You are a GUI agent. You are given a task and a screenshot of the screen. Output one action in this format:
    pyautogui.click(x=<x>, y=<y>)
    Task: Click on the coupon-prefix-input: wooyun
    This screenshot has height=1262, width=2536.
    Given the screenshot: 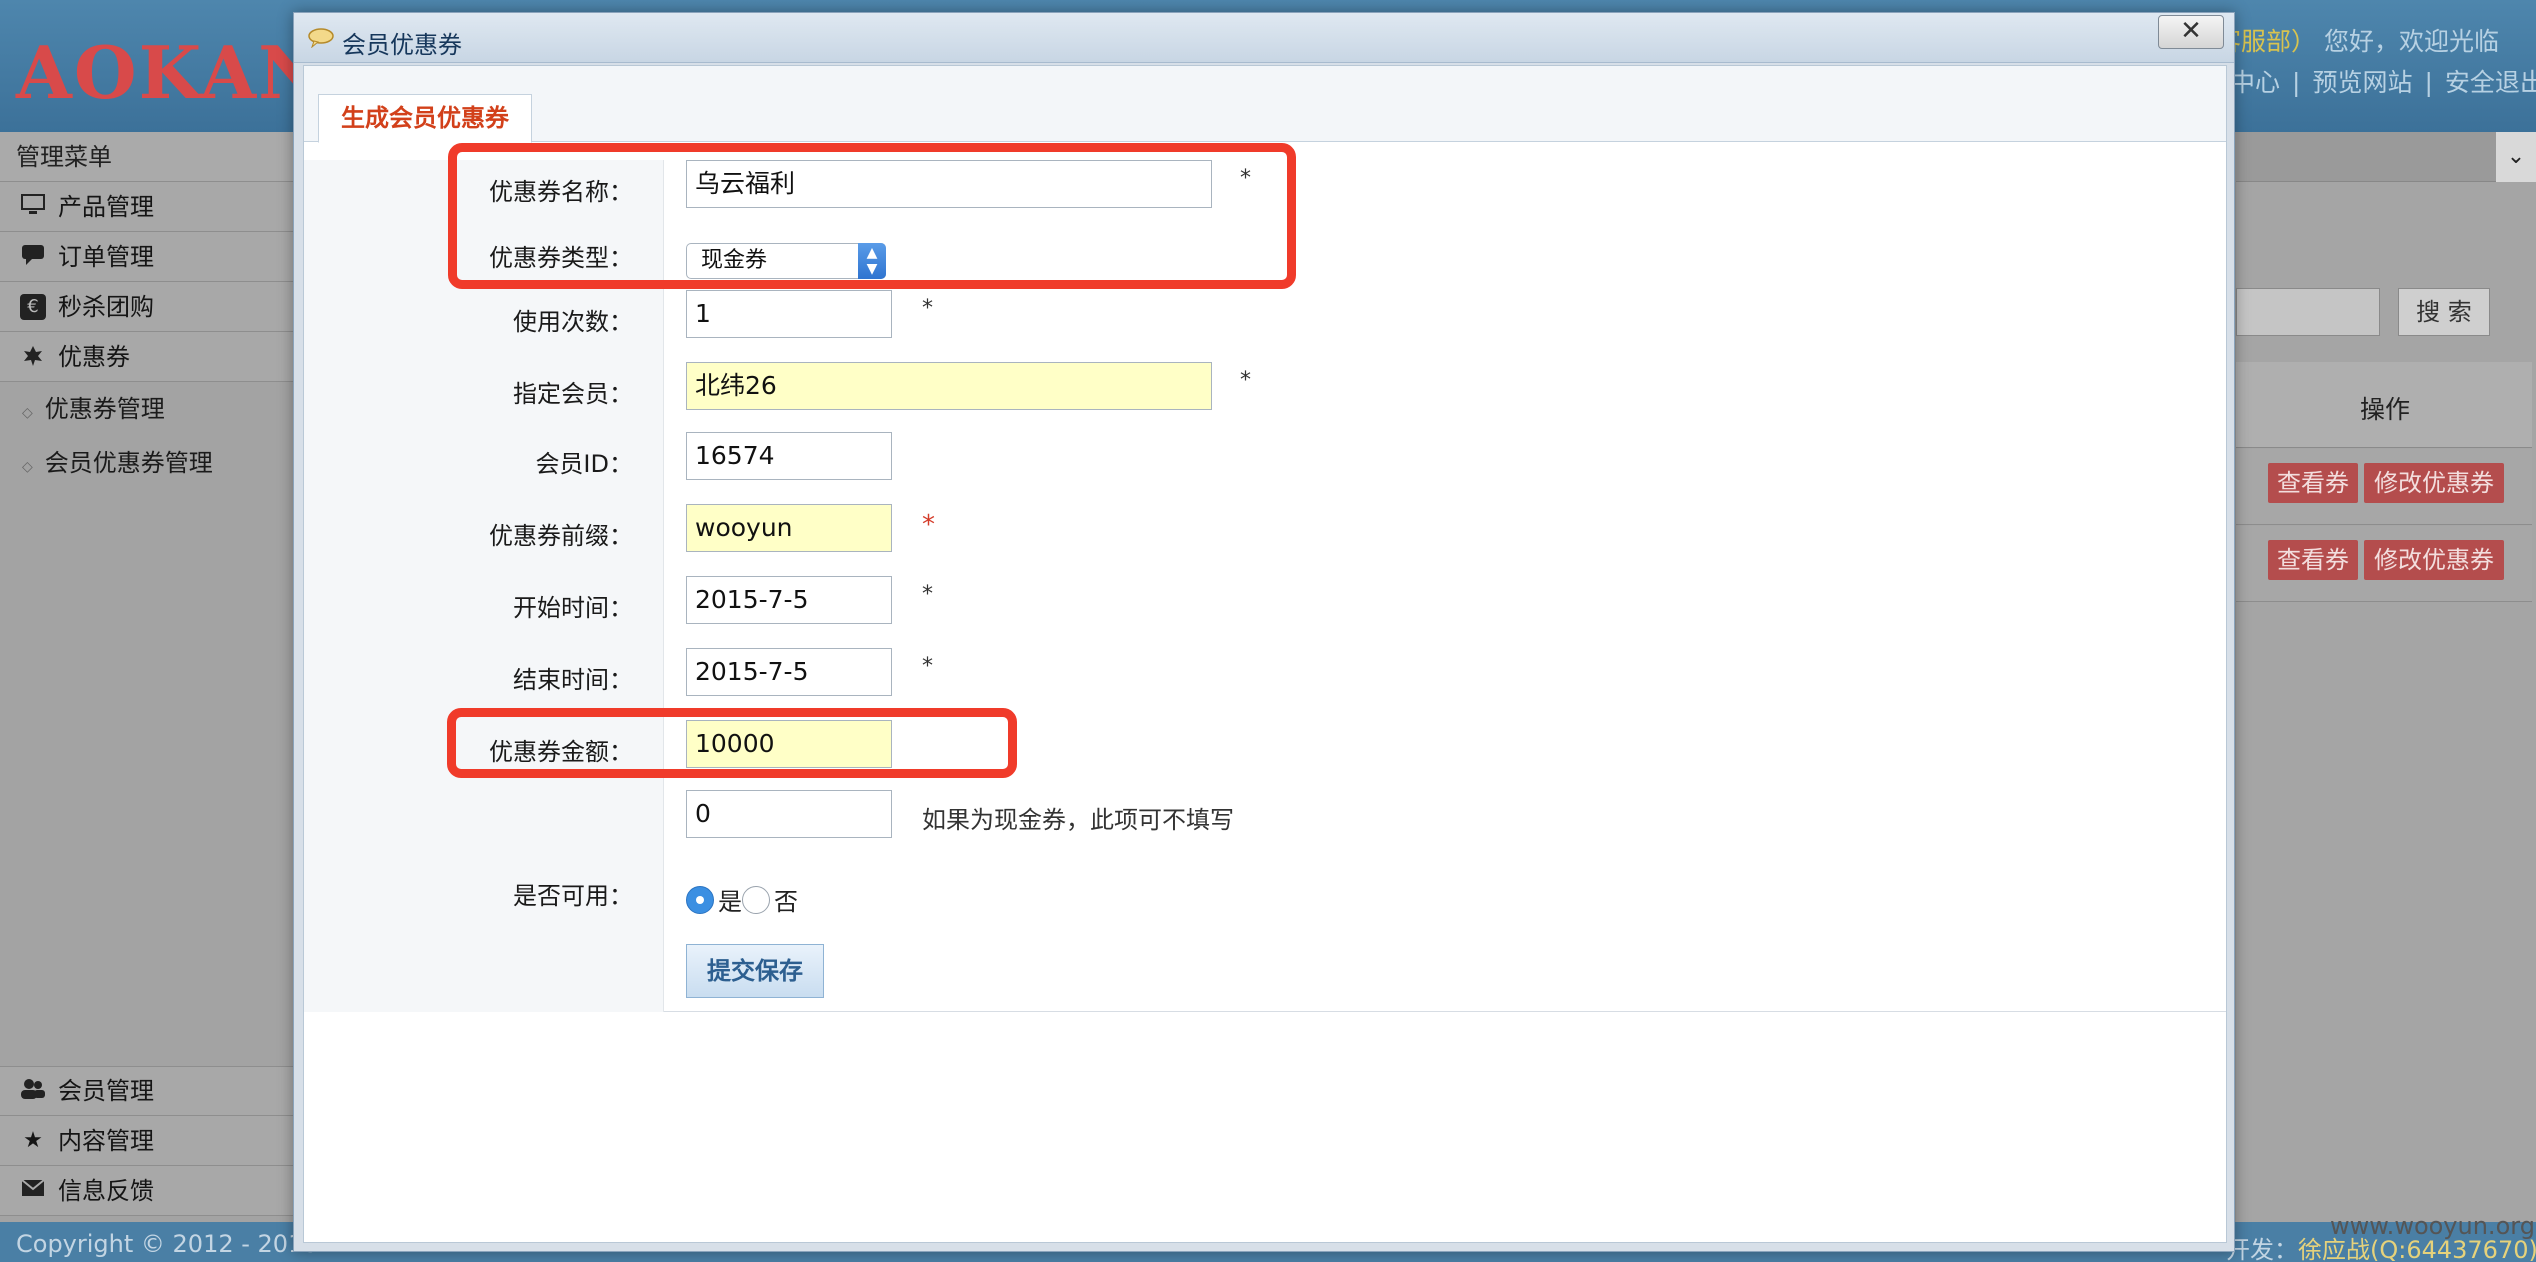 What is the action you would take?
    pyautogui.click(x=789, y=528)
    